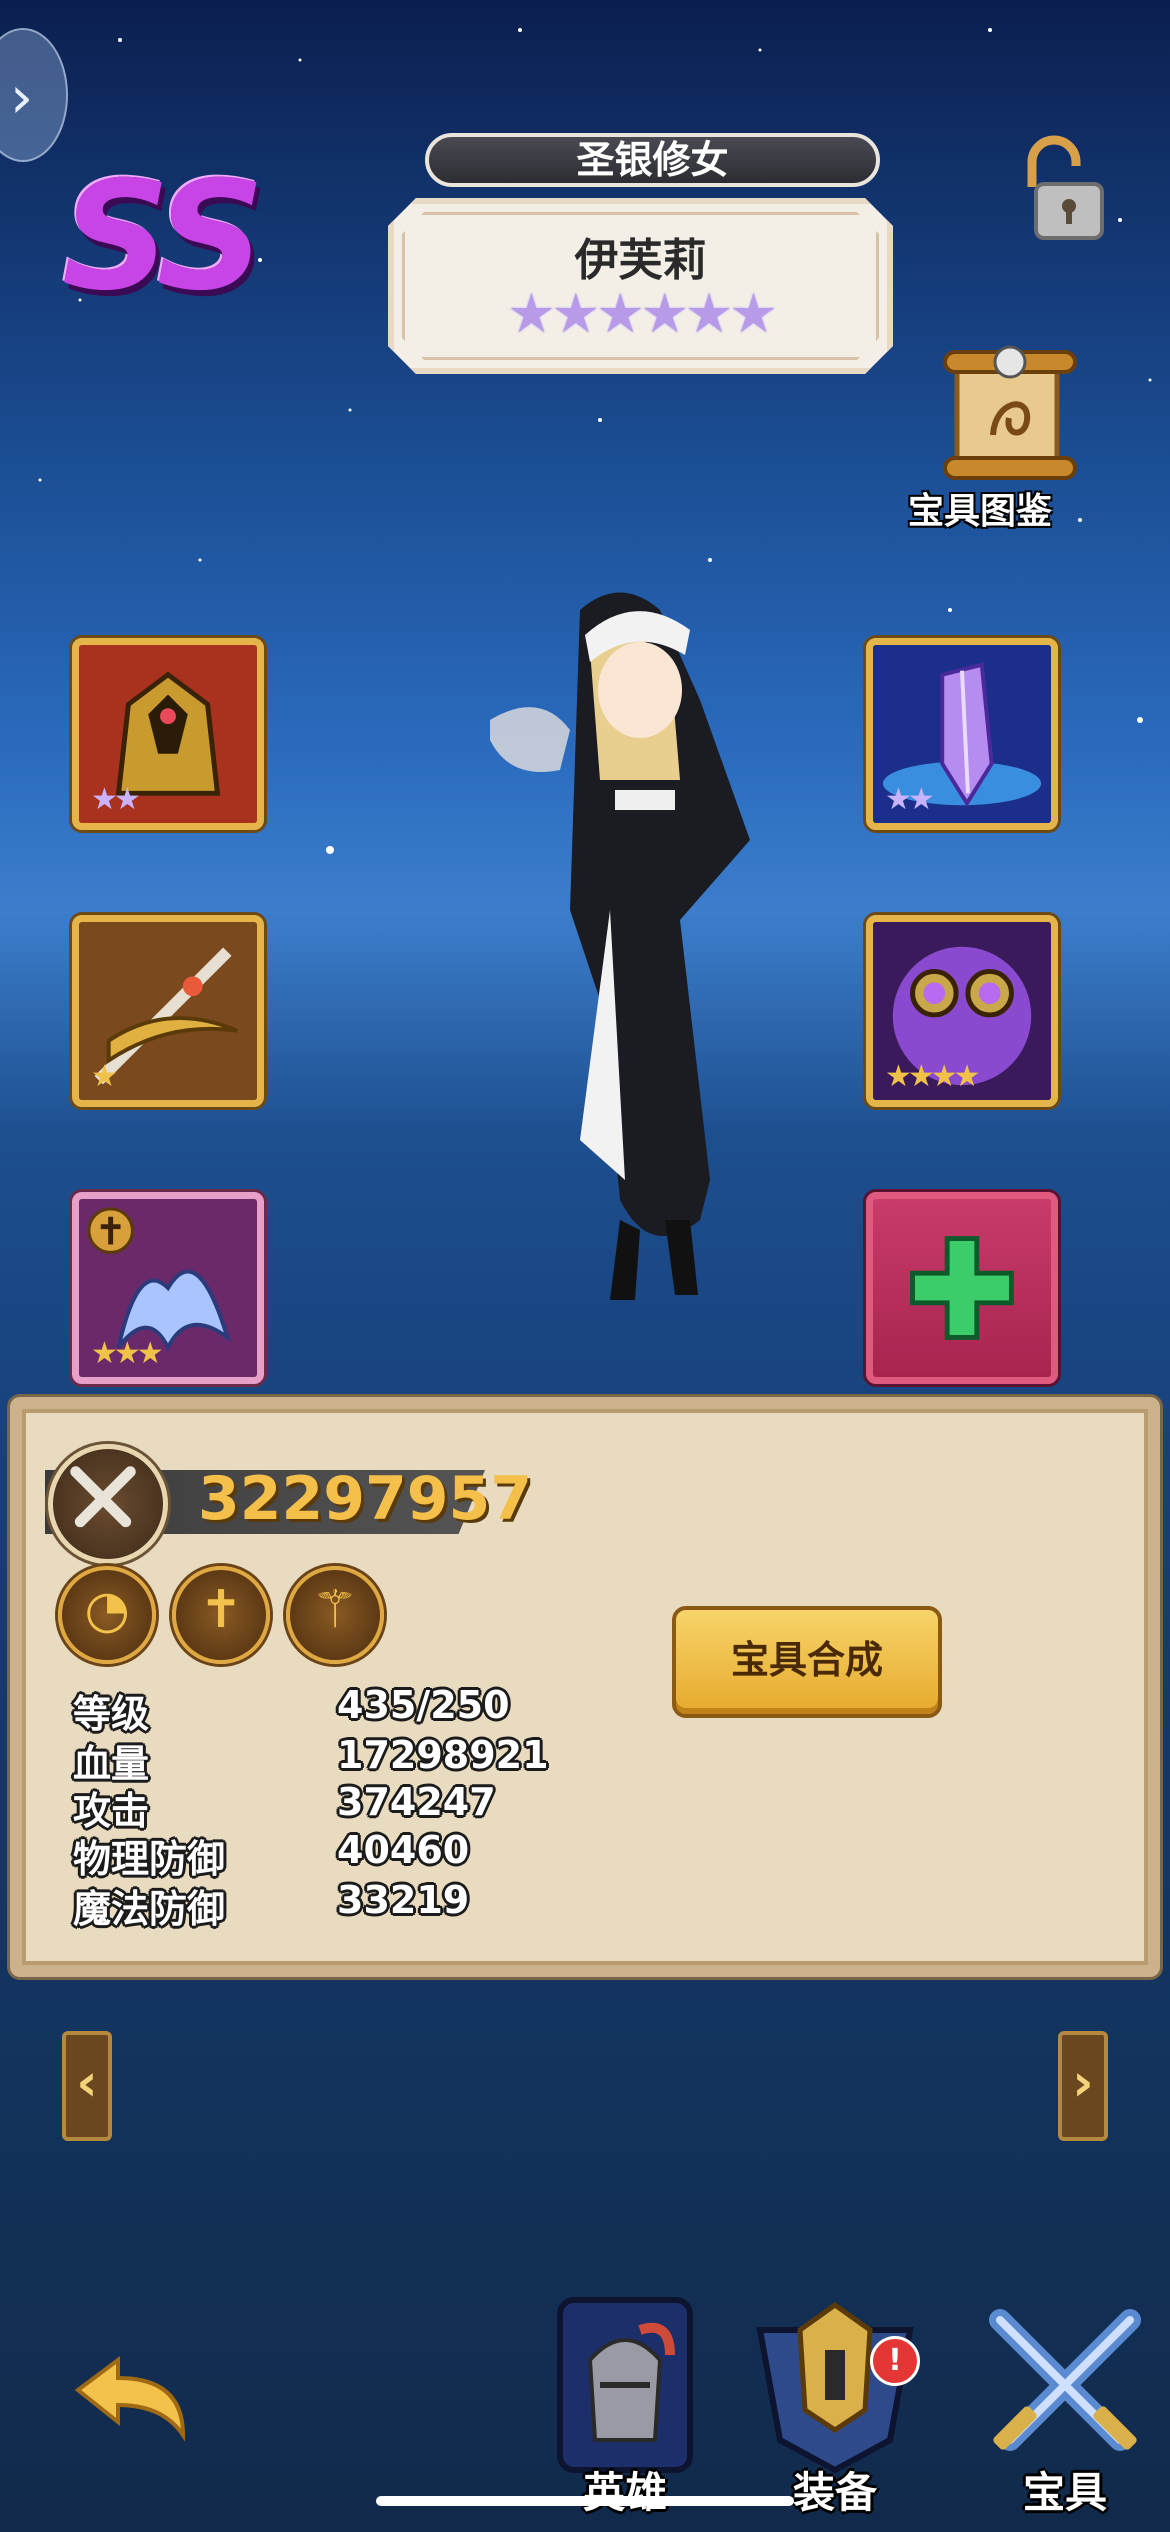 The image size is (1170, 2532). I want to click on chevron-right-icon: ›, so click(22, 97).